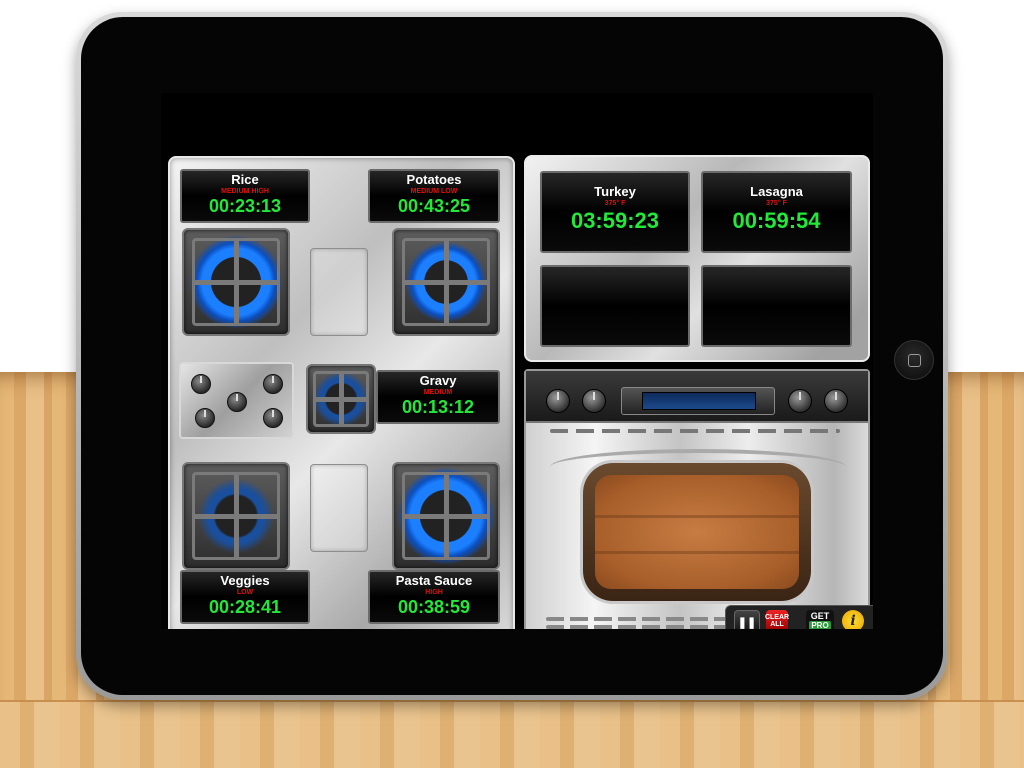 The image size is (1024, 768). Describe the element at coordinates (512, 734) in the screenshot. I see `table-edge` at that location.